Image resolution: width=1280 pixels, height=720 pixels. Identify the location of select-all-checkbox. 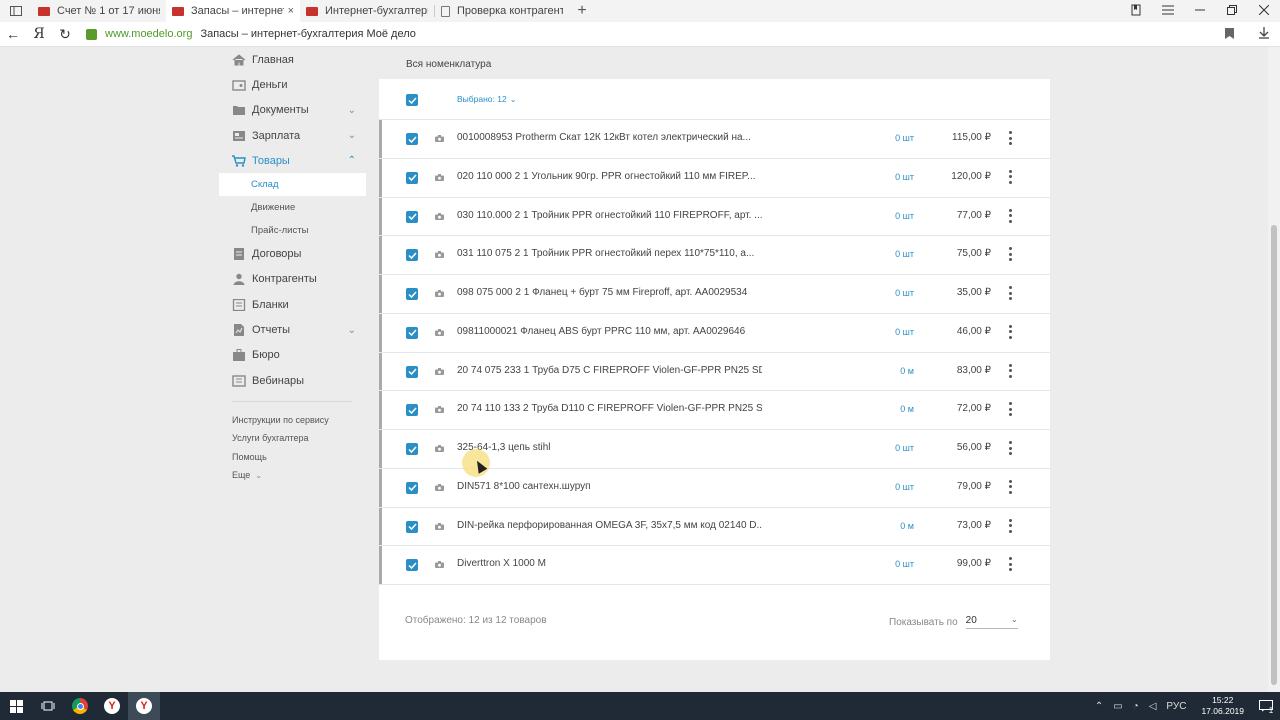
(412, 100).